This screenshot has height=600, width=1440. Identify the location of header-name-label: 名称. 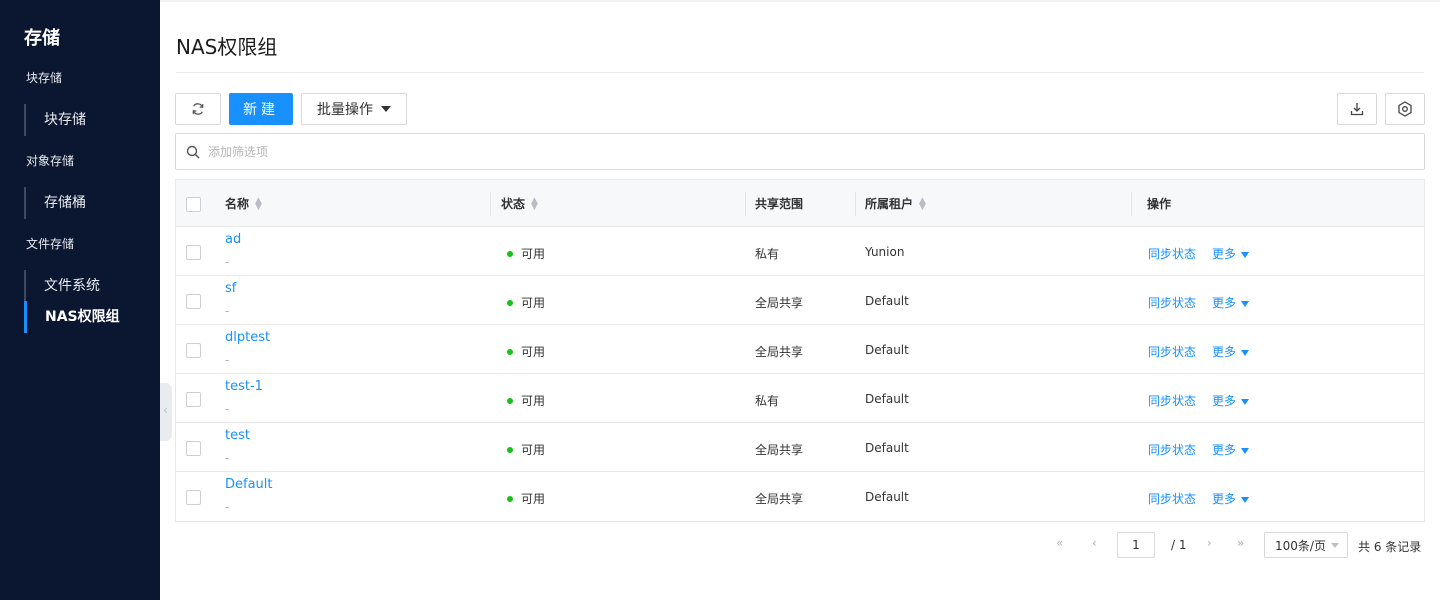
(237, 204).